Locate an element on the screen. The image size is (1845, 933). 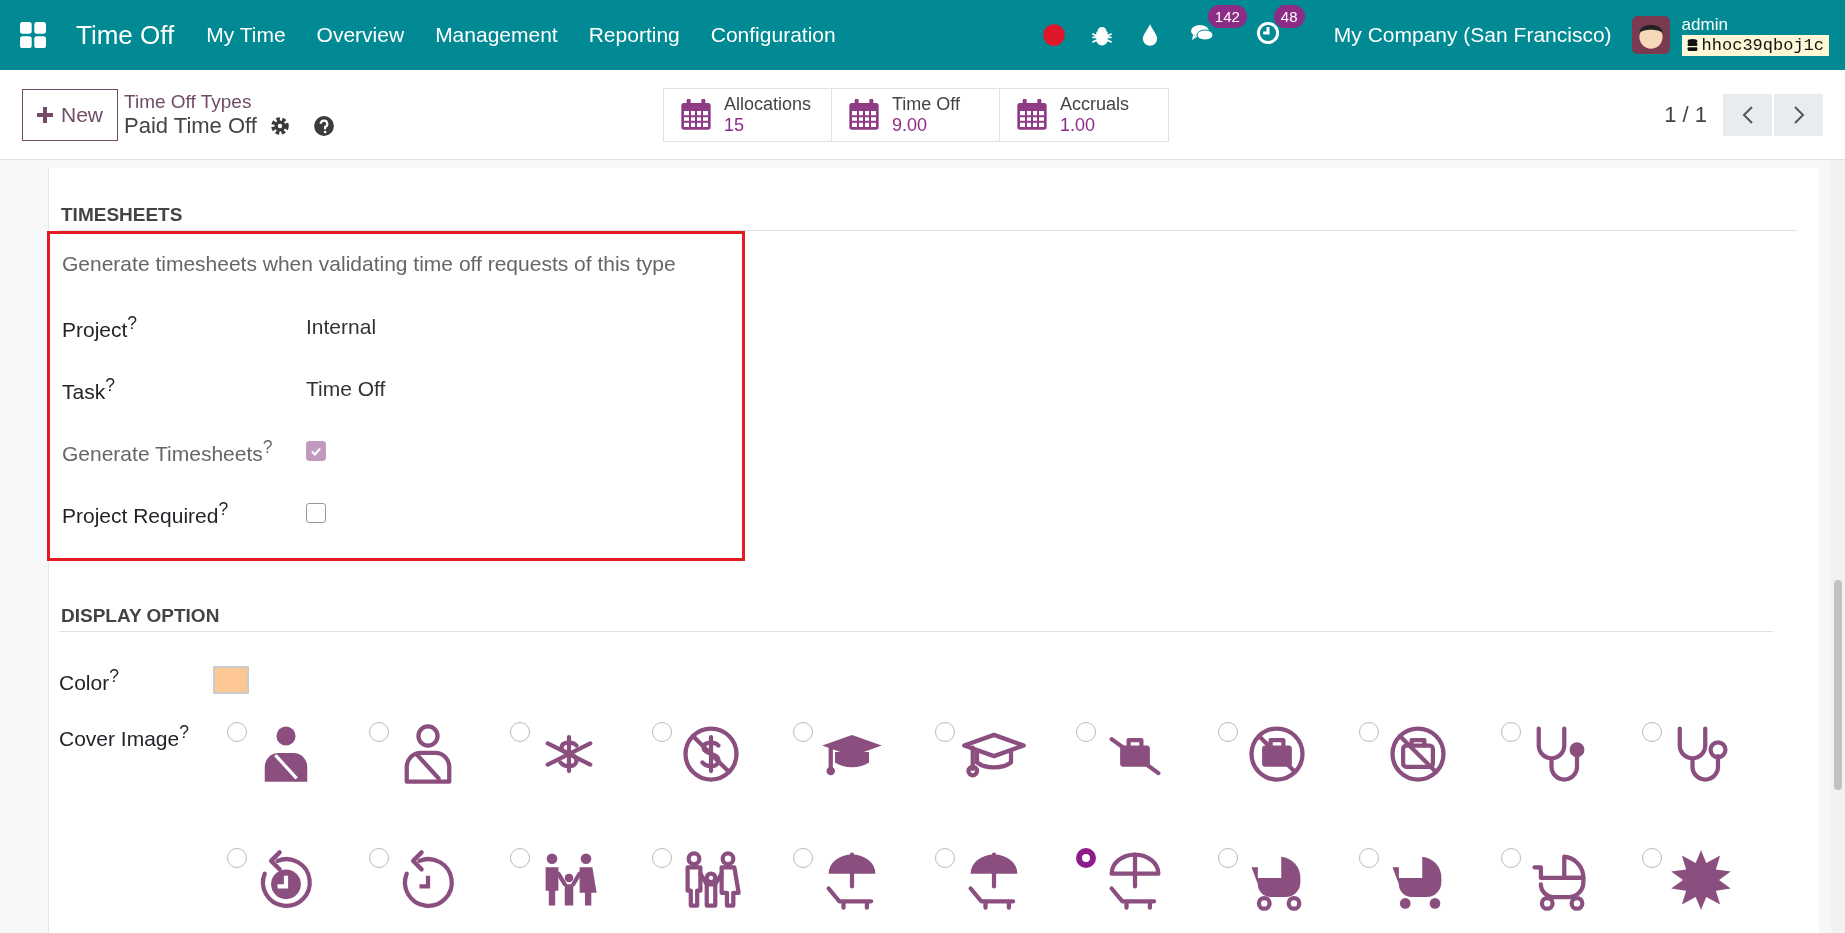
plus-icon is located at coordinates (45, 114).